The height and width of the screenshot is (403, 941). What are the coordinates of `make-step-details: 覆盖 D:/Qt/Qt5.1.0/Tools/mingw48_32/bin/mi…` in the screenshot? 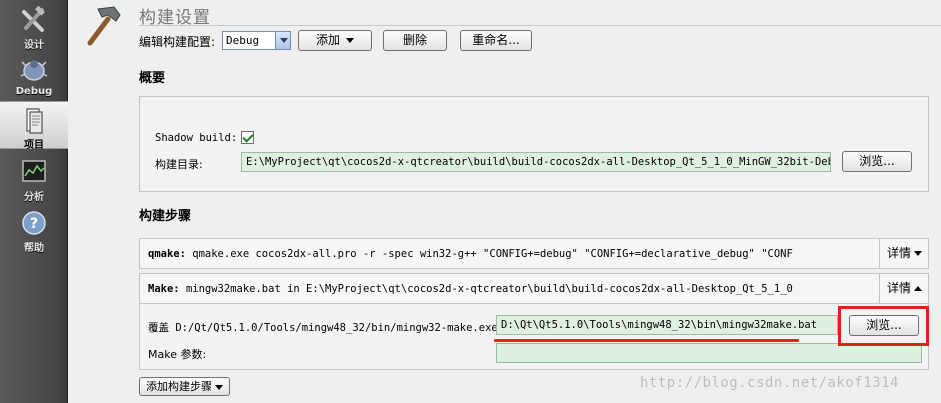 It's located at (534, 337).